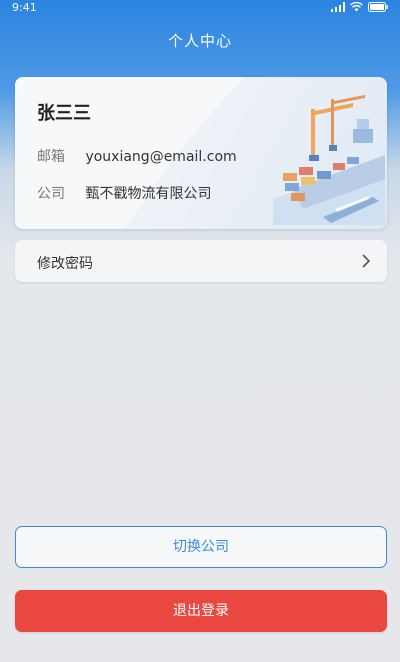 Image resolution: width=400 pixels, height=662 pixels. What do you see at coordinates (199, 41) in the screenshot?
I see `page-title: 个人中心` at bounding box center [199, 41].